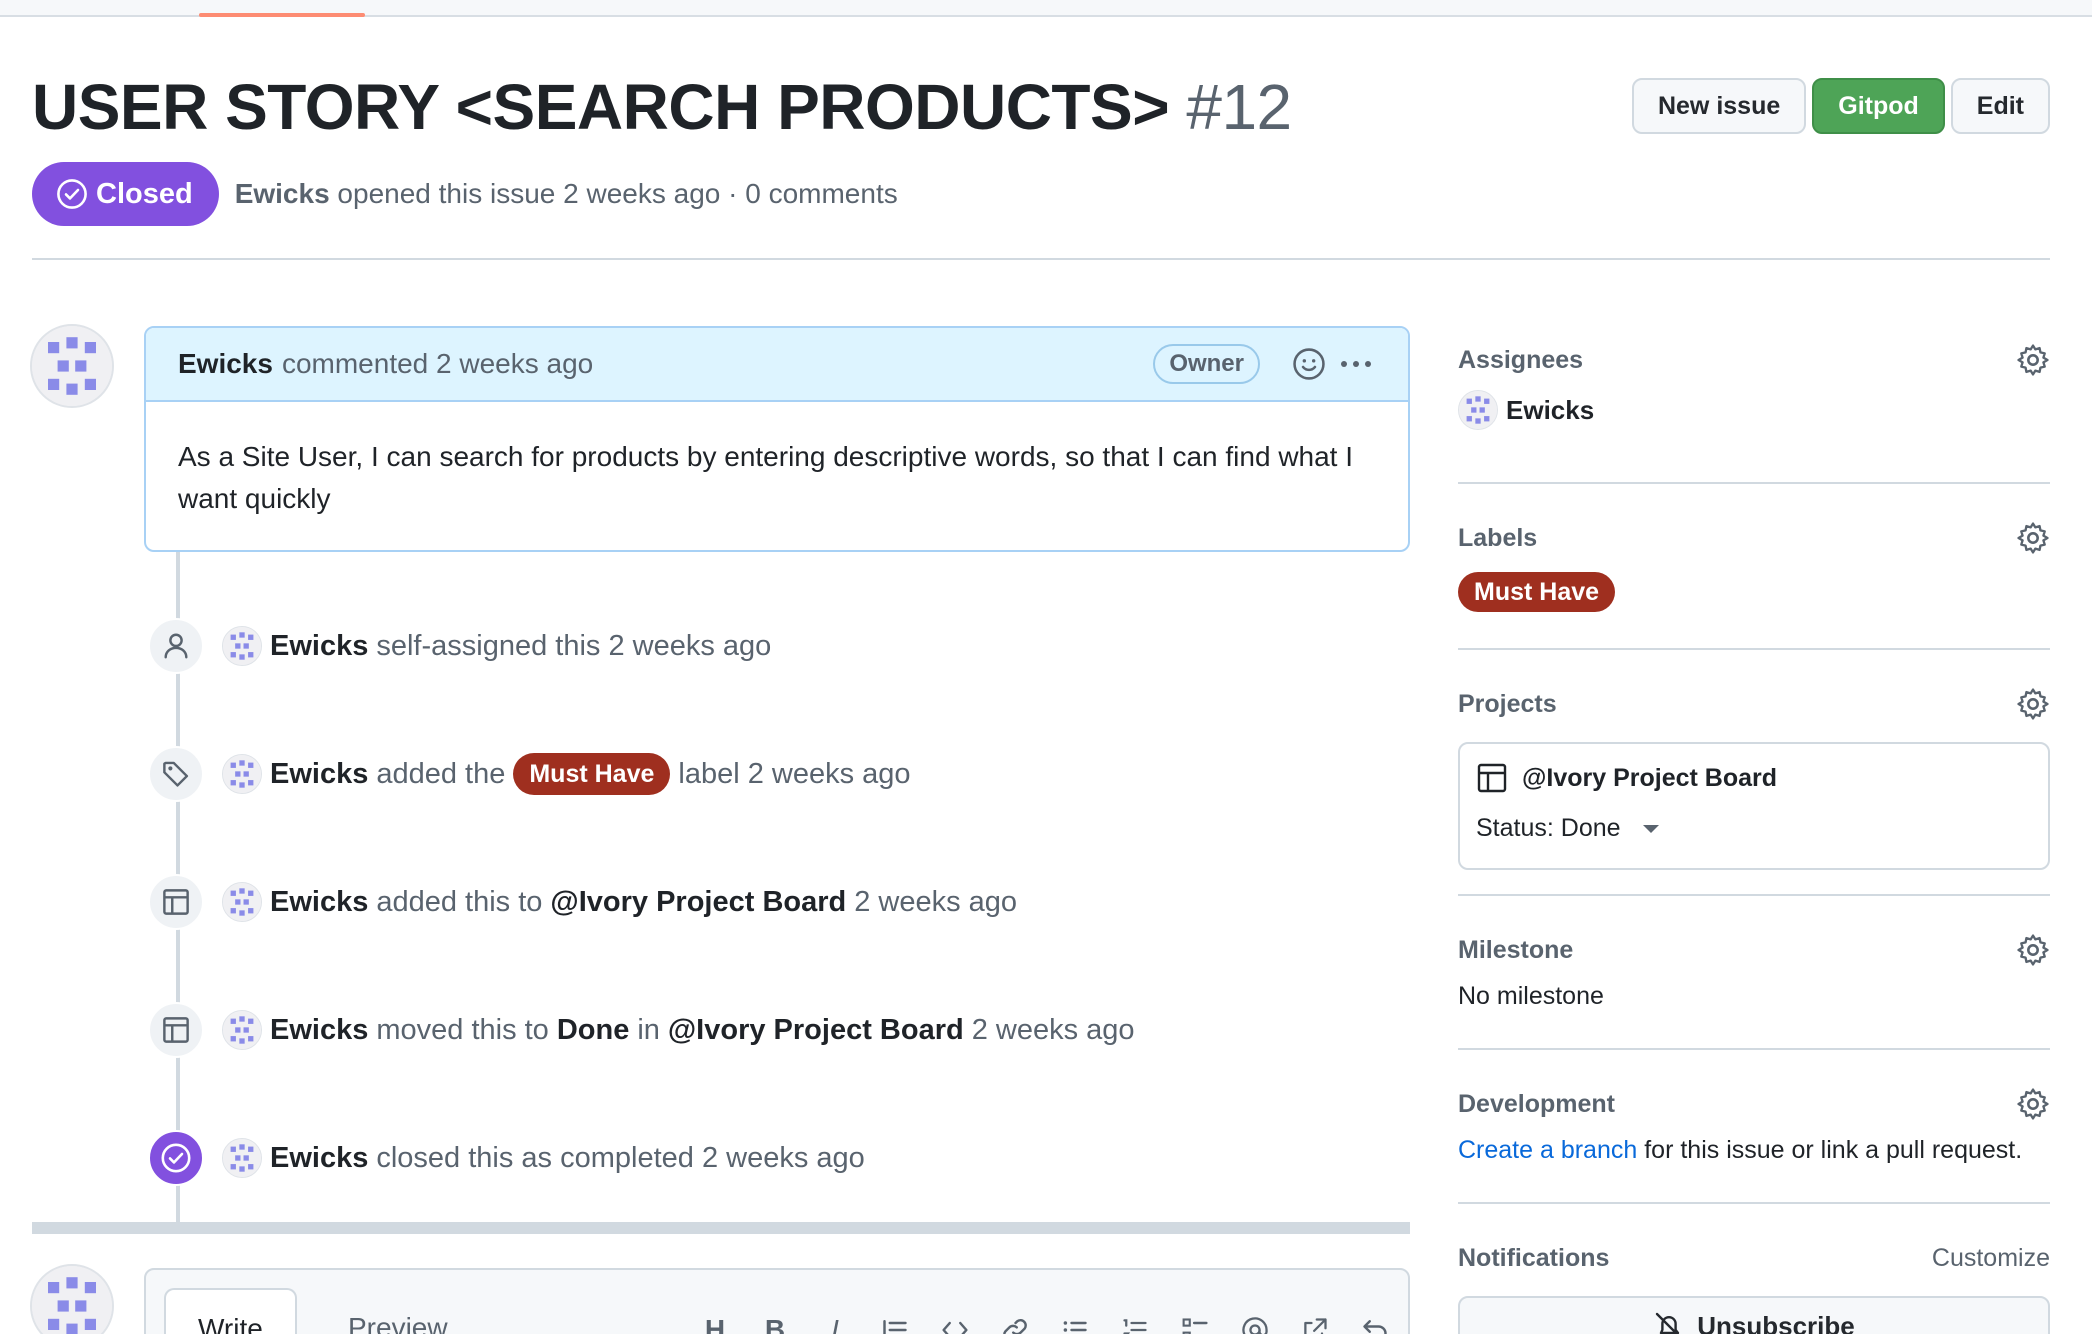 This screenshot has height=1334, width=2092. Describe the element at coordinates (1878, 106) in the screenshot. I see `gitpod-button: Gitpod` at that location.